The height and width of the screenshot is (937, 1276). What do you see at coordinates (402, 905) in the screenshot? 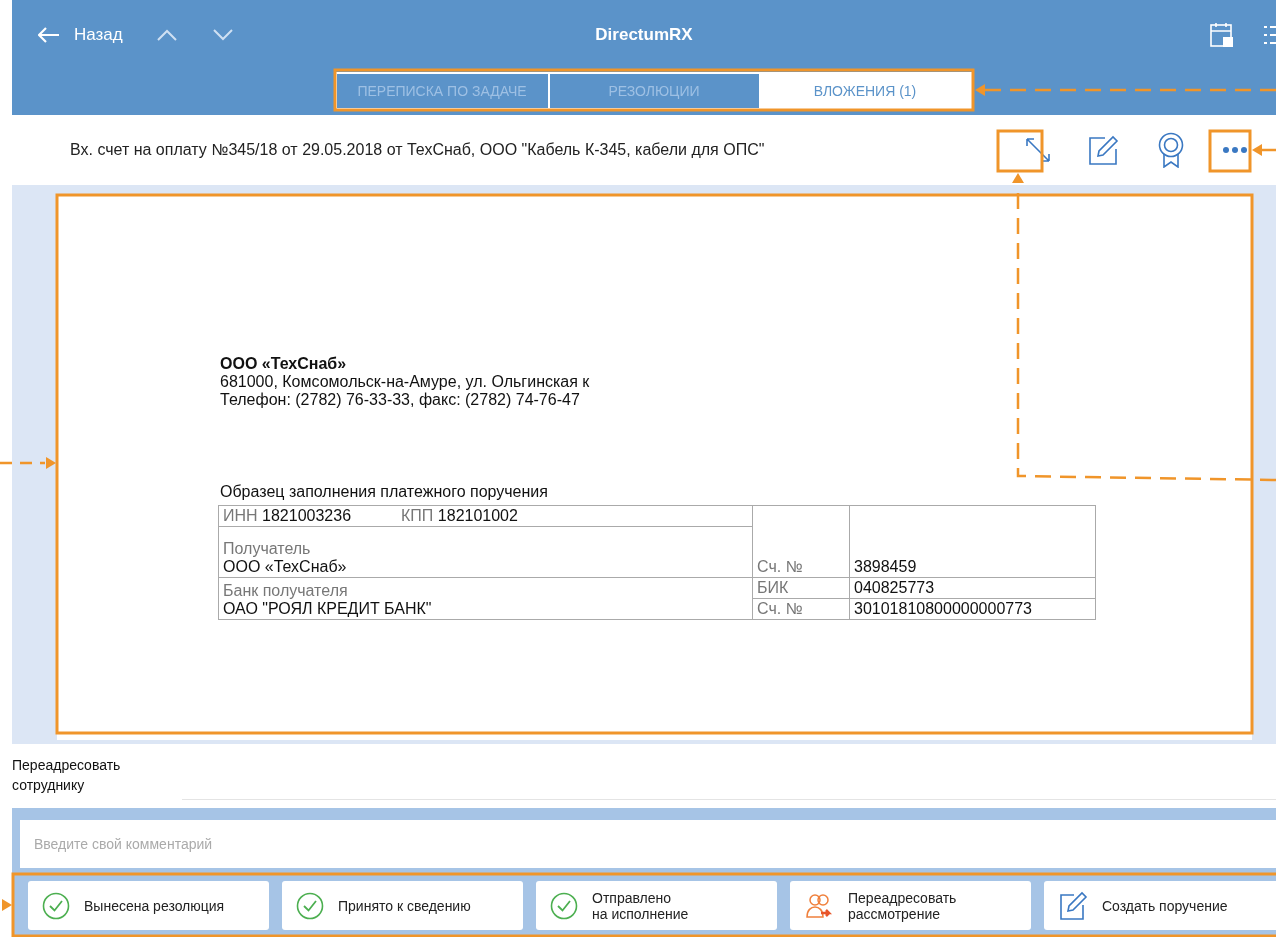
I see `action-button: Принято к сведению` at bounding box center [402, 905].